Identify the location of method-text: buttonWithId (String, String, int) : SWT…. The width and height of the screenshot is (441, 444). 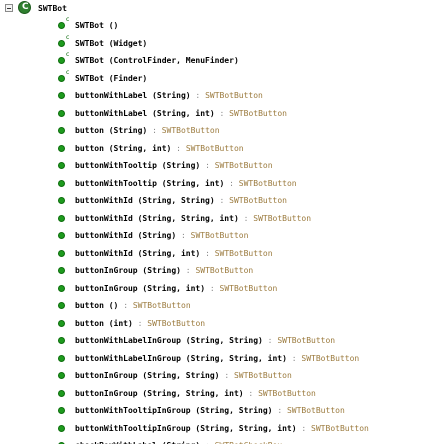
(193, 218).